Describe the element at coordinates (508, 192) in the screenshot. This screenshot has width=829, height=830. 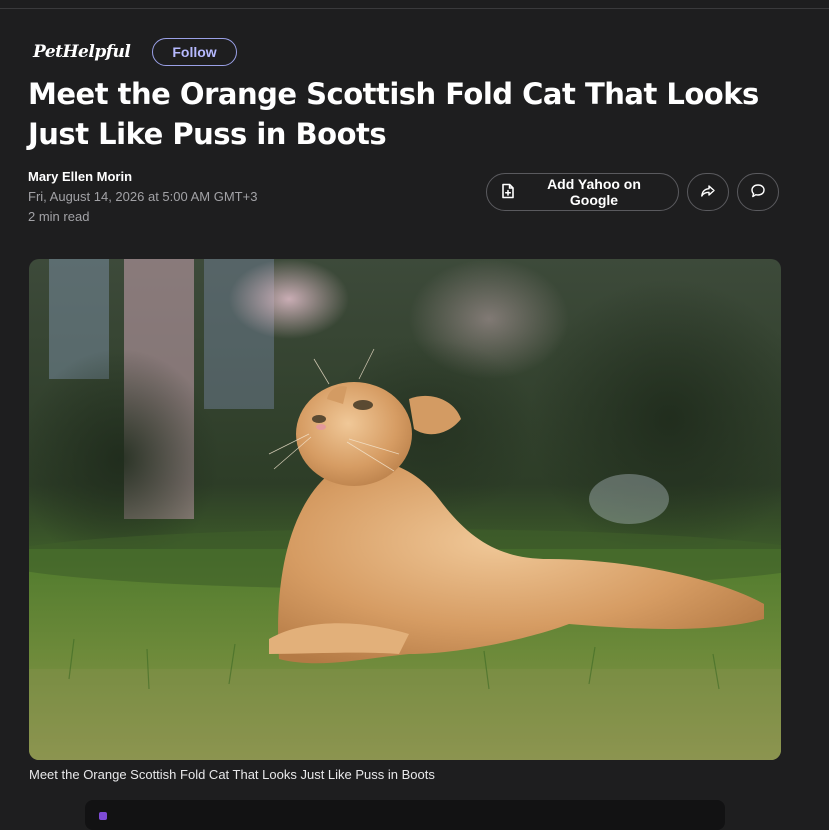
I see `document-plus-icon` at that location.